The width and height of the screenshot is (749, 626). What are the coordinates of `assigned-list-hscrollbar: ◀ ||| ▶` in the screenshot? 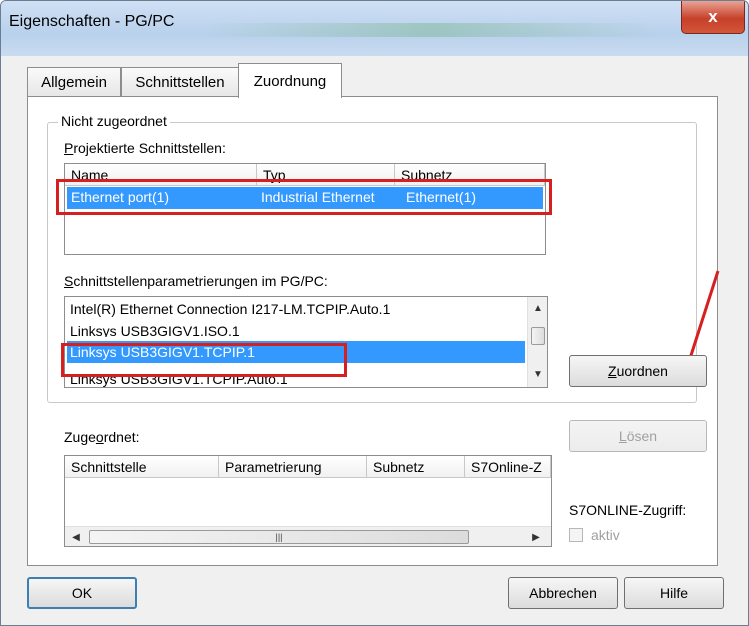 It's located at (308, 536).